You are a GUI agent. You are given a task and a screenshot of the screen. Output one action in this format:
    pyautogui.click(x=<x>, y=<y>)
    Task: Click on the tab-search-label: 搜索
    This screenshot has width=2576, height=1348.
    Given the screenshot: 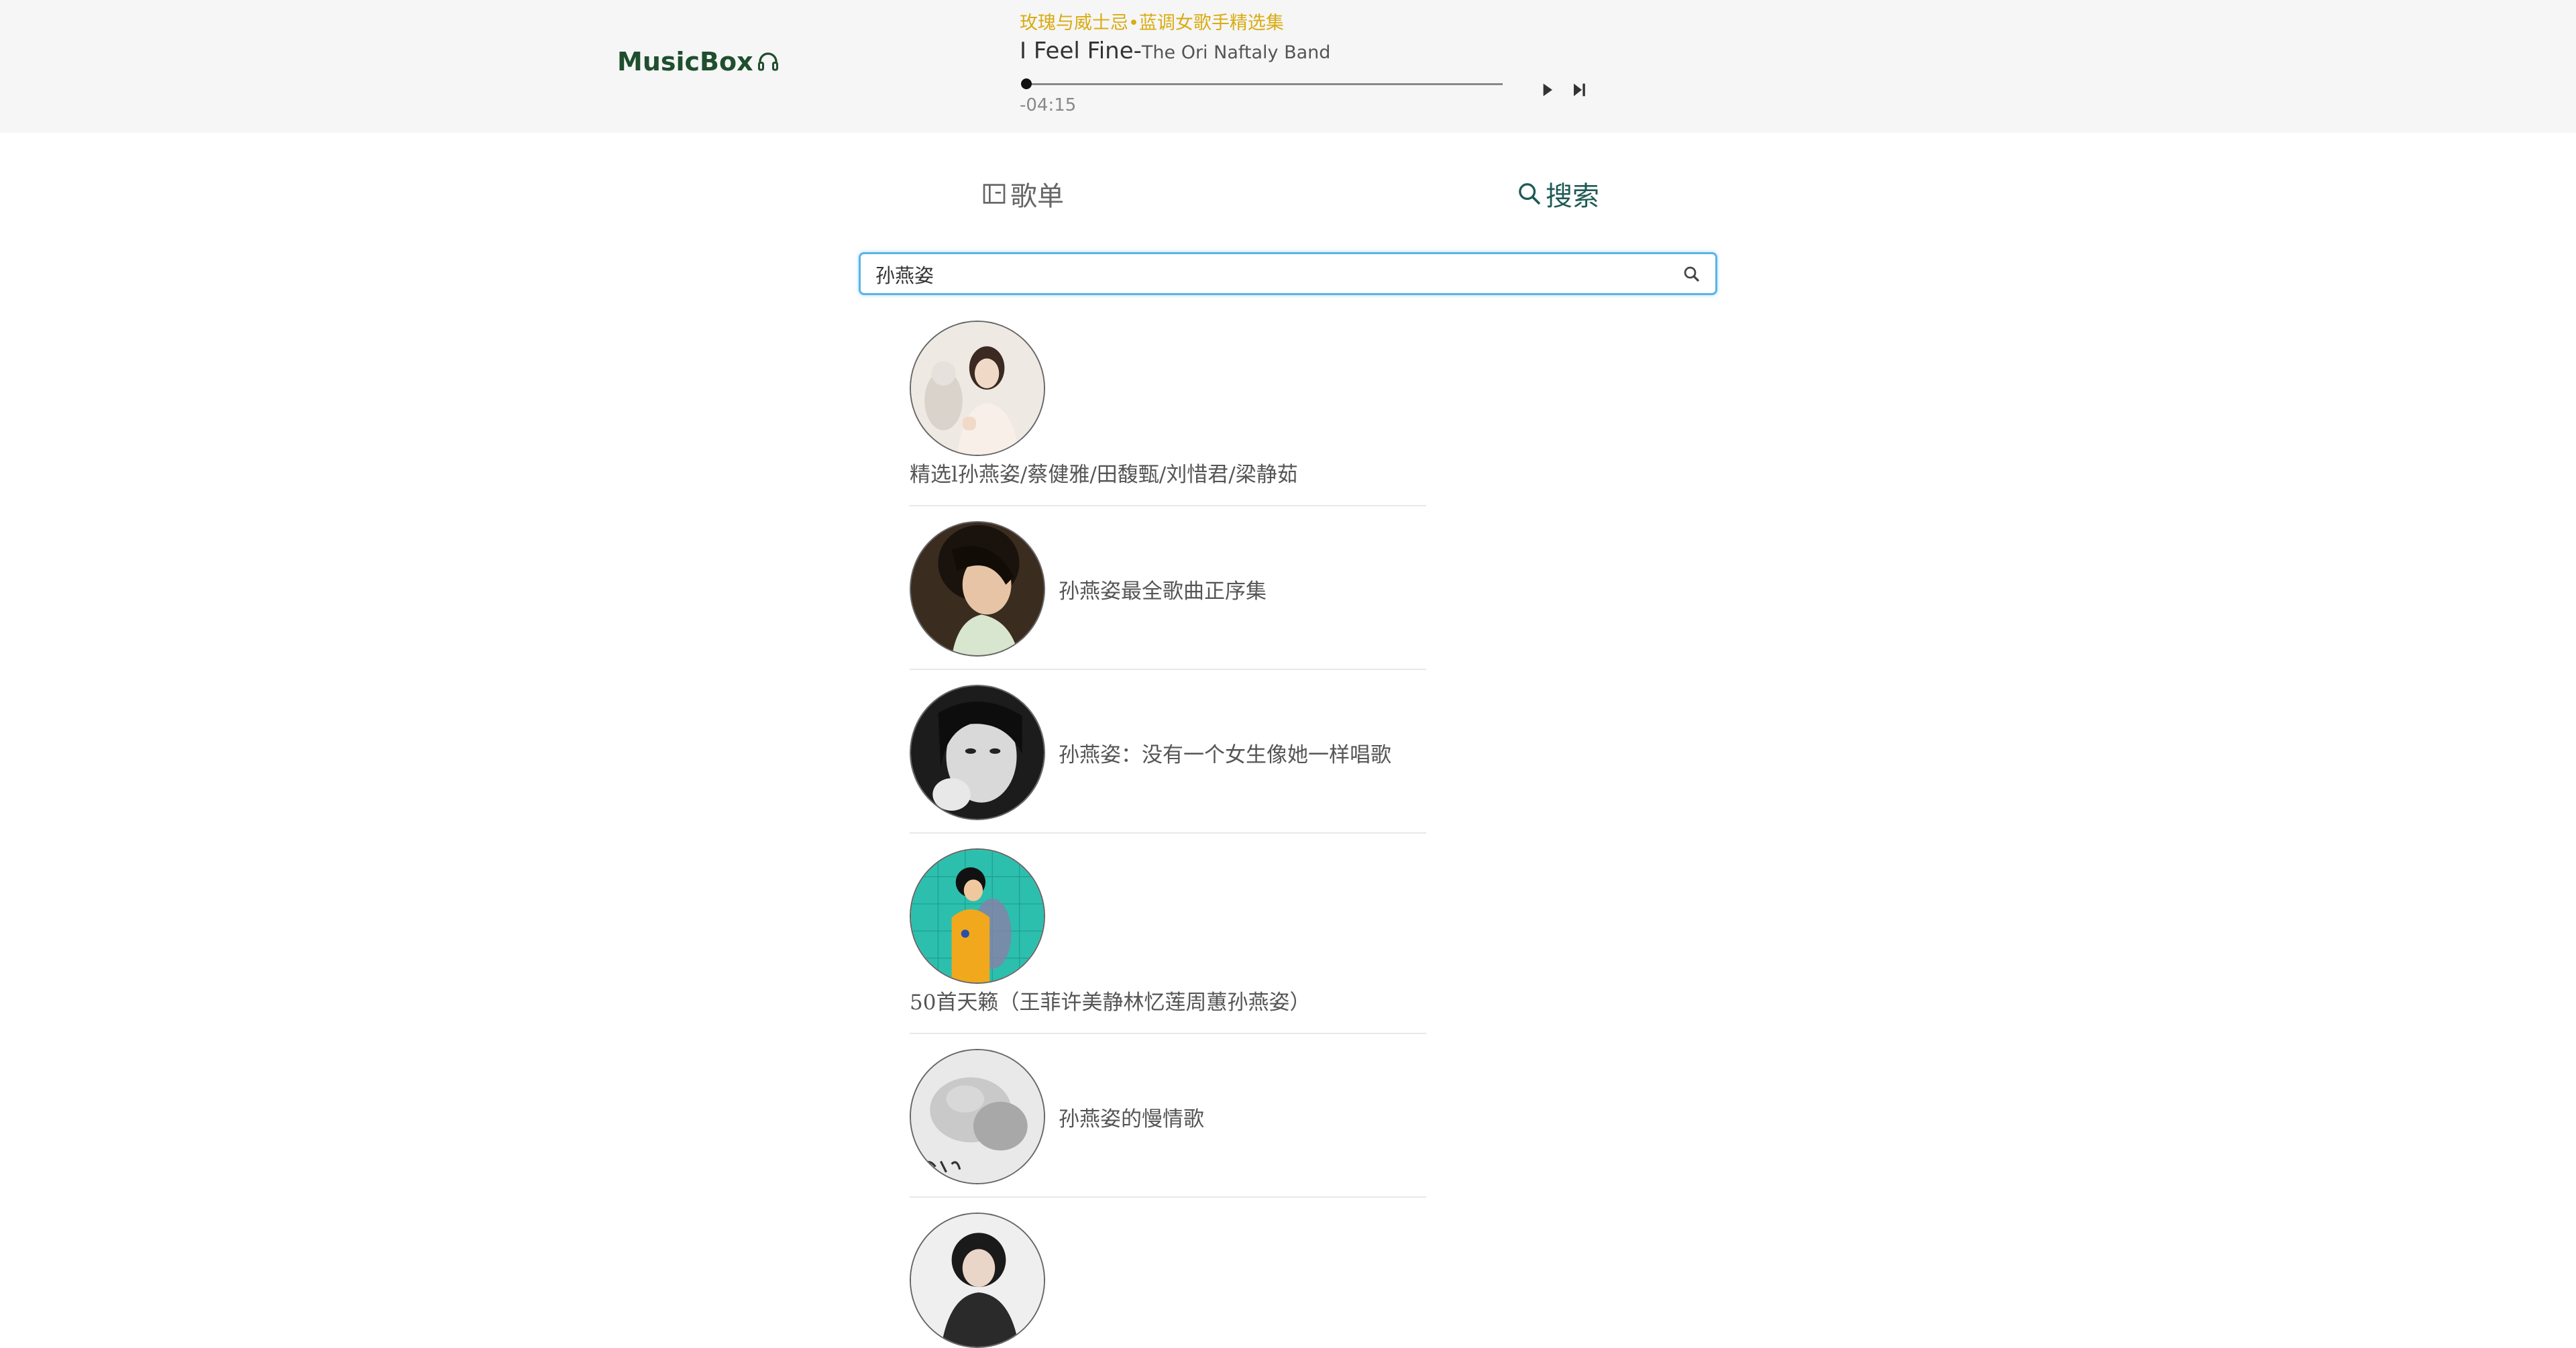 What is the action you would take?
    pyautogui.click(x=1572, y=196)
    